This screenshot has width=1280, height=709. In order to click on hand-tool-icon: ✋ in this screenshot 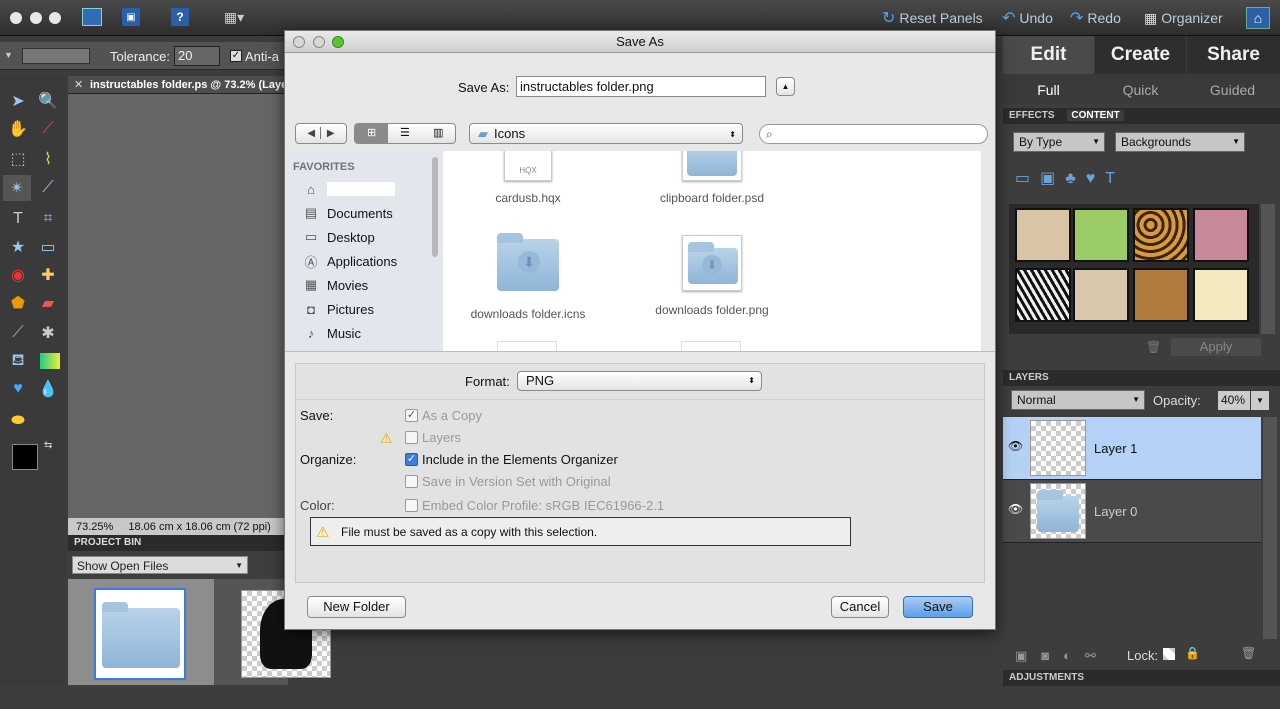, I will do `click(18, 129)`.